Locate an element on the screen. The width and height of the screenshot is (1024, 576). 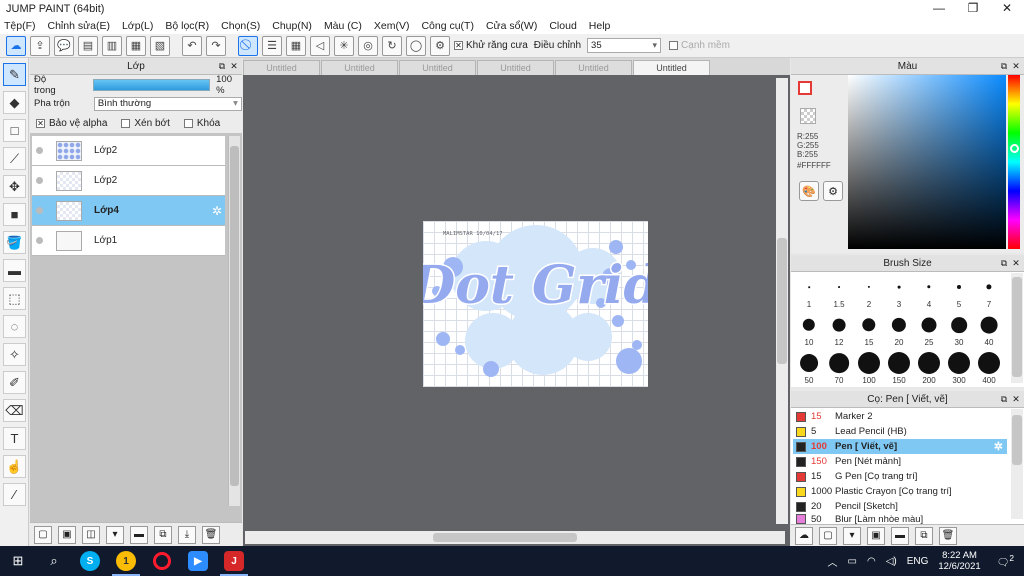
brush-settings-icon: ✲ is located at coordinates (998, 446).